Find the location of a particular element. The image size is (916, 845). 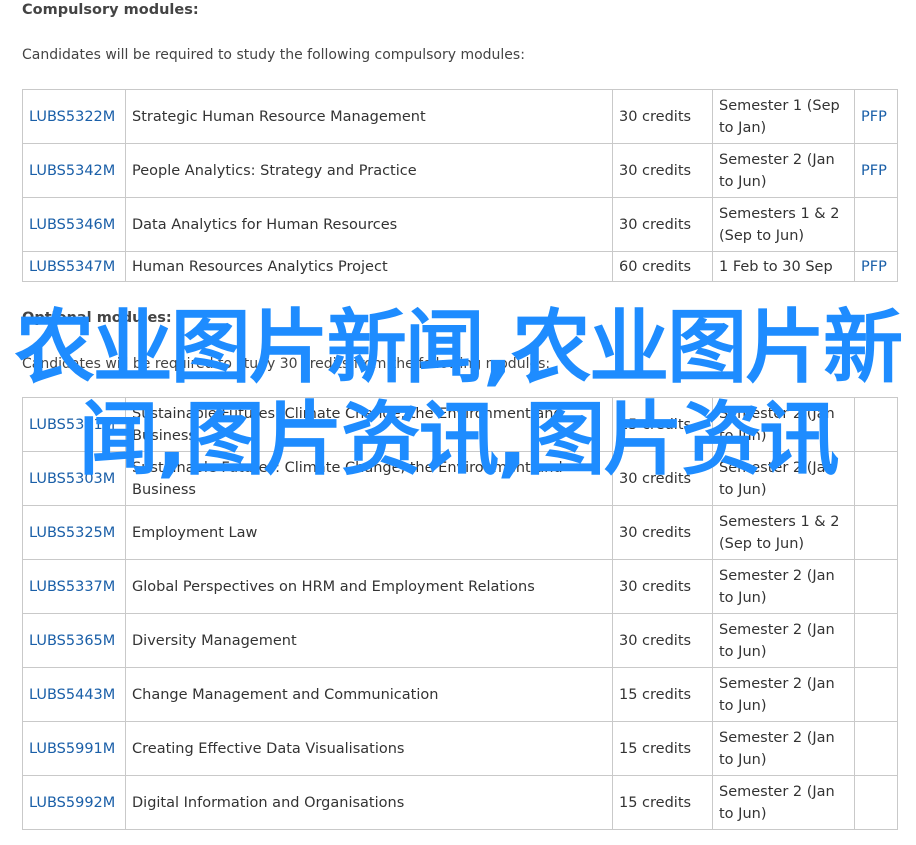

module-code-cell: LUBS5346M is located at coordinates (74, 224).